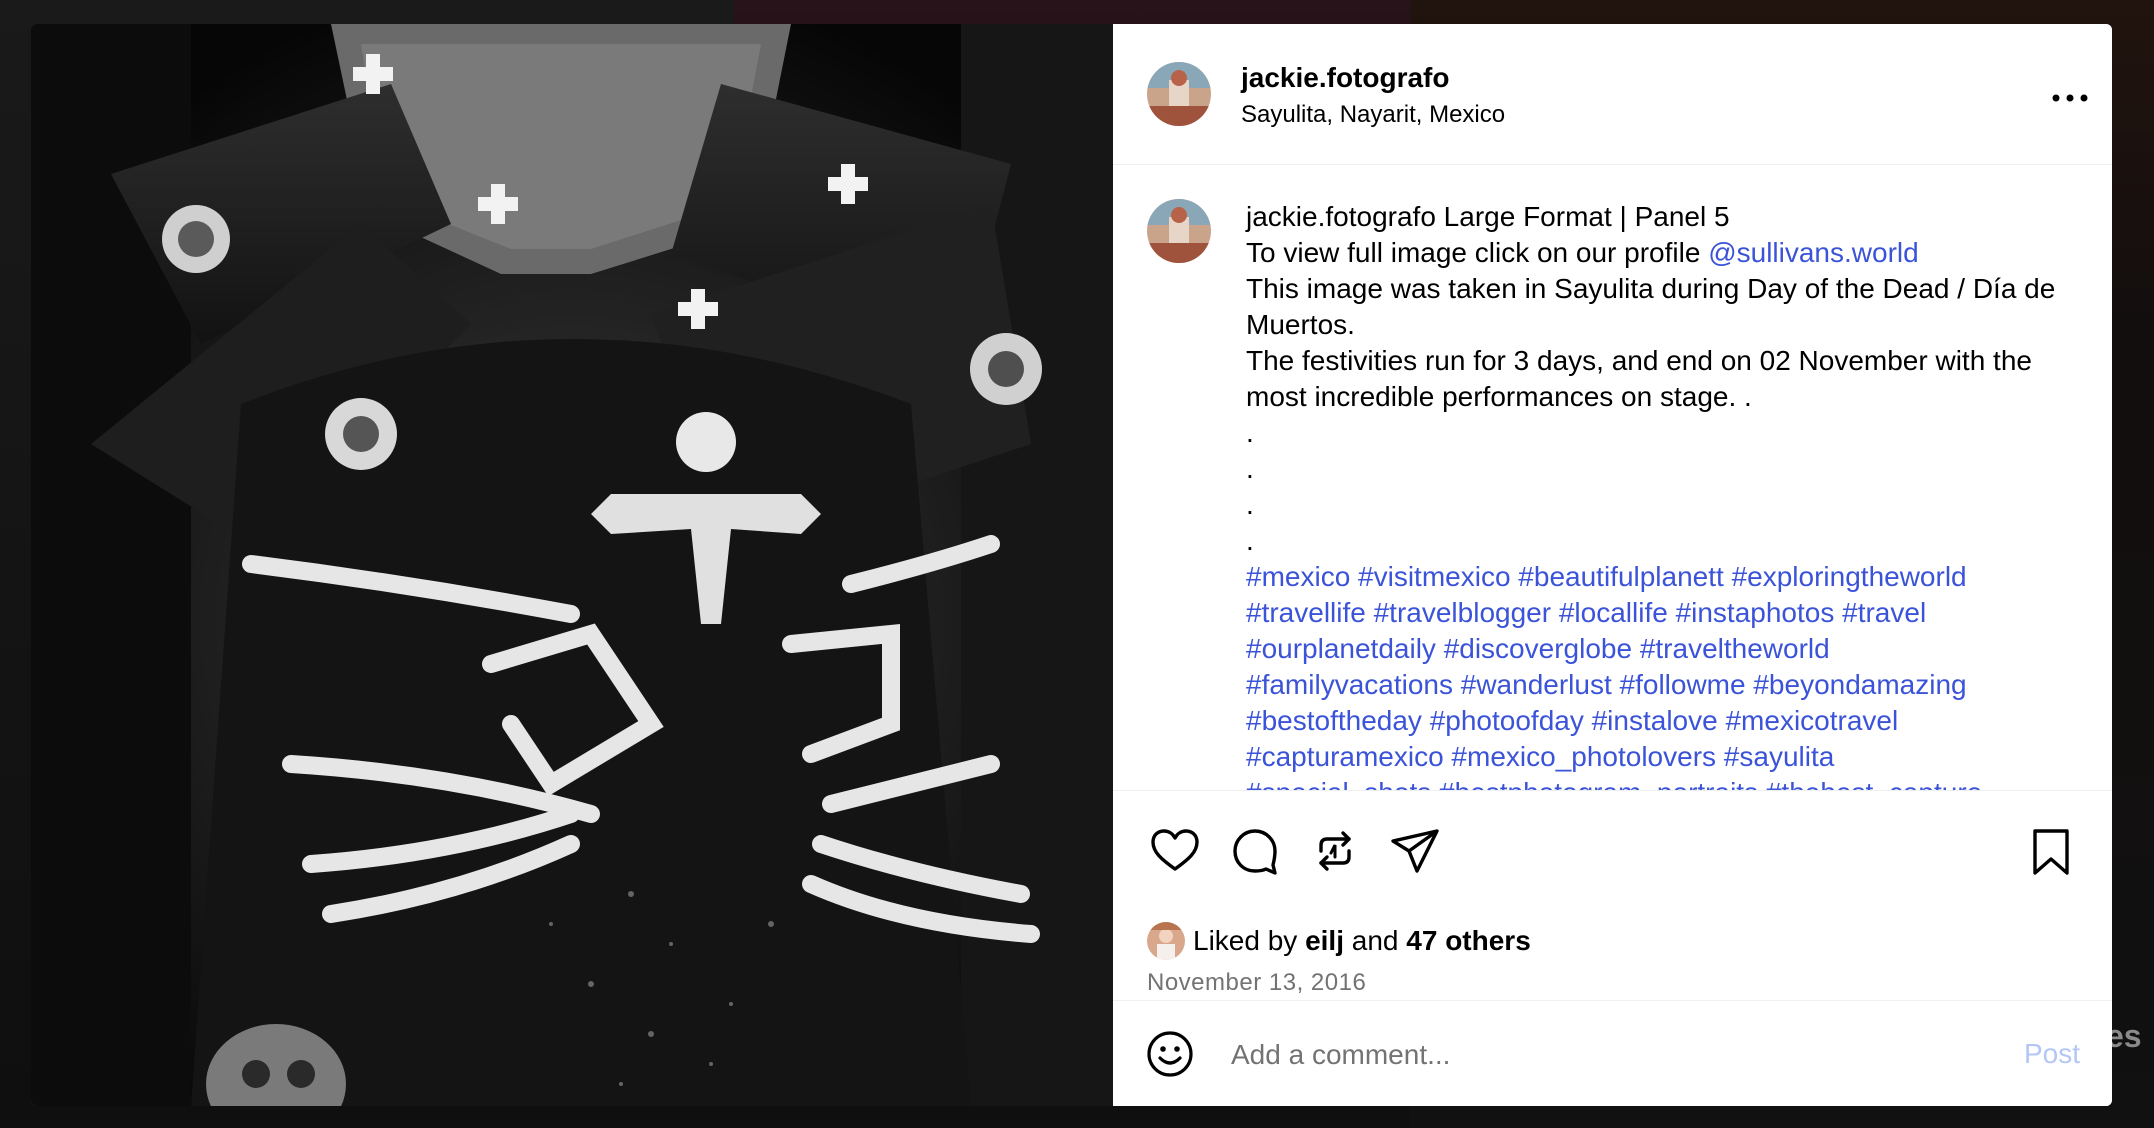  I want to click on likes-others-link: 47 others, so click(1468, 941).